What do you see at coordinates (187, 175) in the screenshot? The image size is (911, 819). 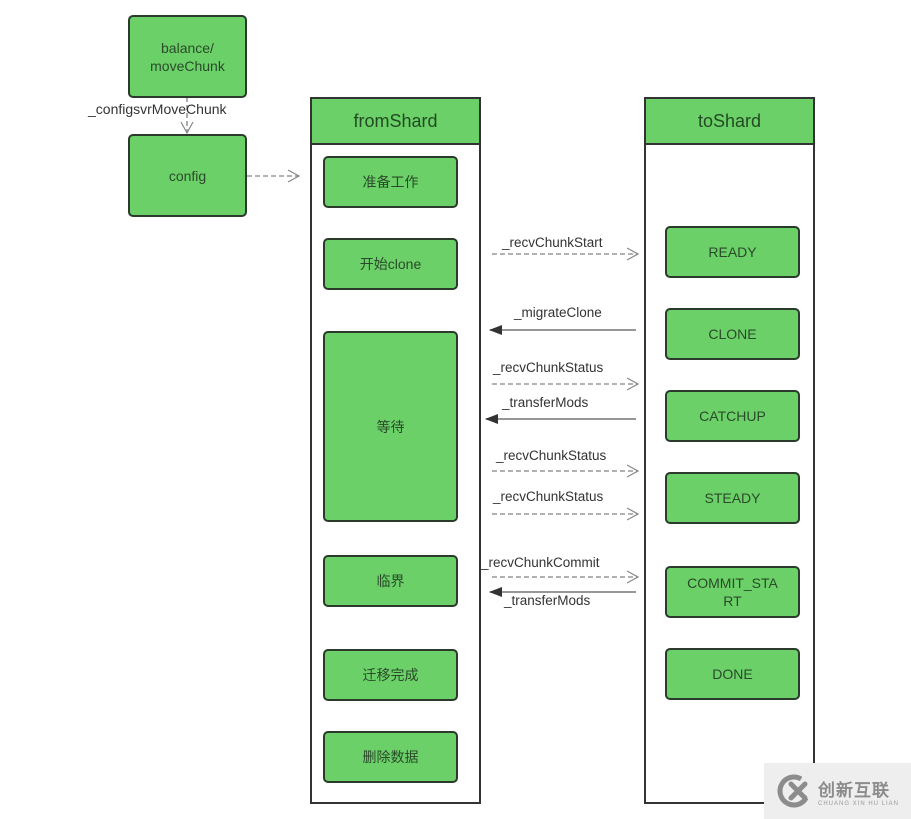 I see `config-node: config` at bounding box center [187, 175].